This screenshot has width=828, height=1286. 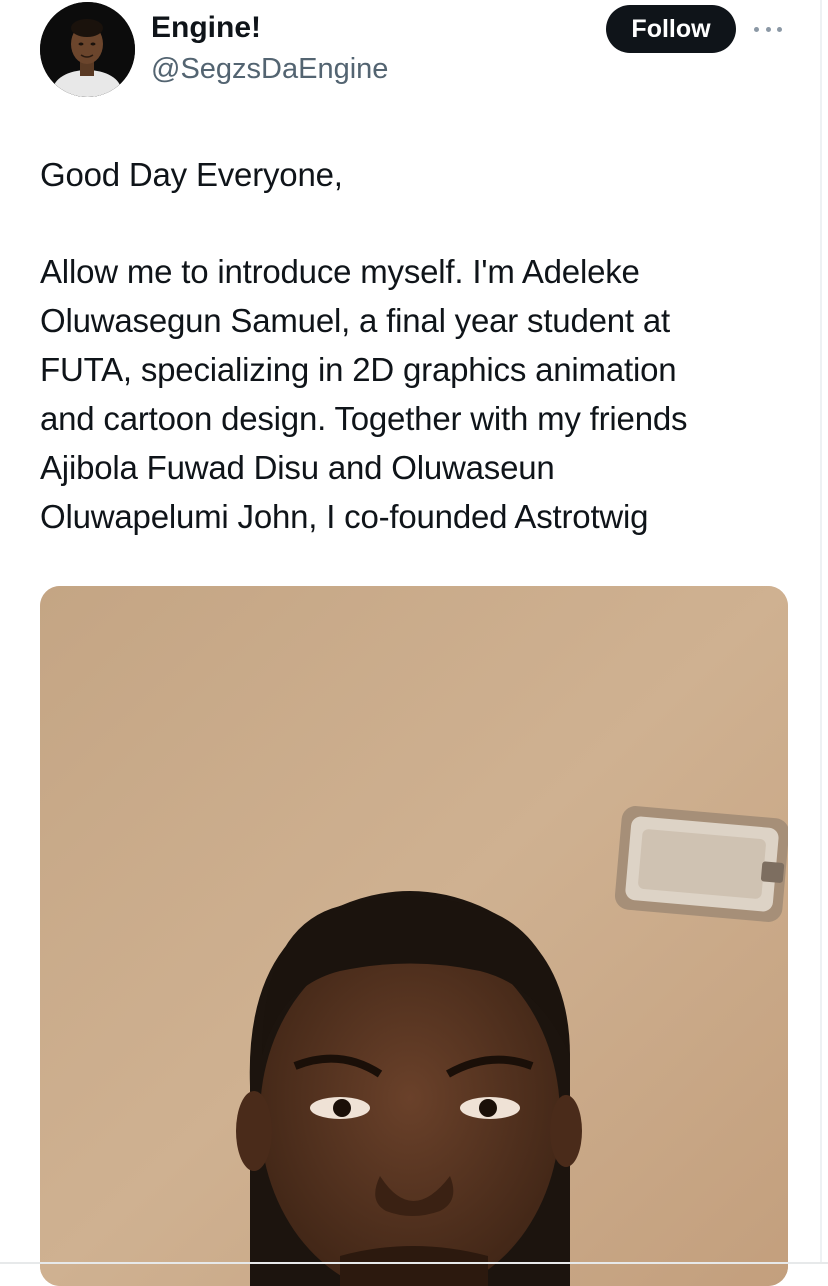 What do you see at coordinates (671, 29) in the screenshot?
I see `follow-button: Follow` at bounding box center [671, 29].